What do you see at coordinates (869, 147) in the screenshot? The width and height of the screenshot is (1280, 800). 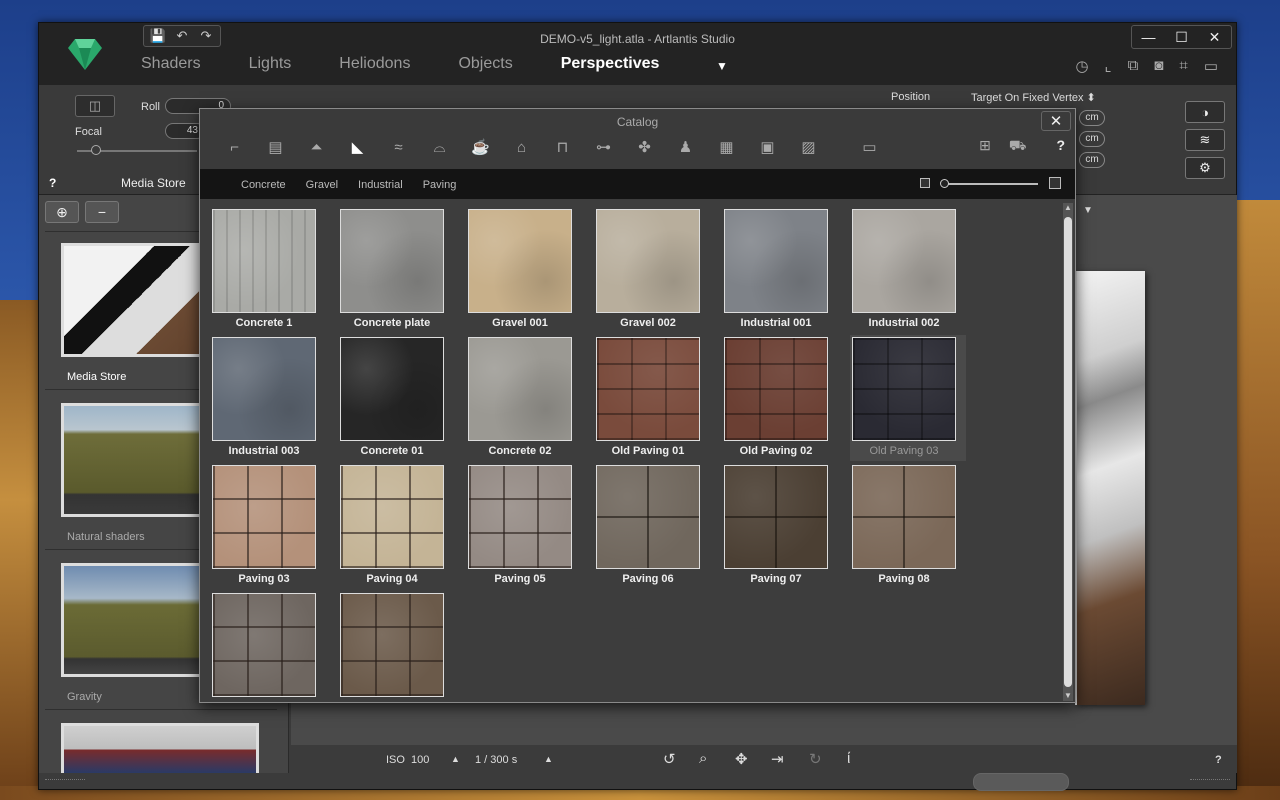 I see `folder-icon: ▭` at bounding box center [869, 147].